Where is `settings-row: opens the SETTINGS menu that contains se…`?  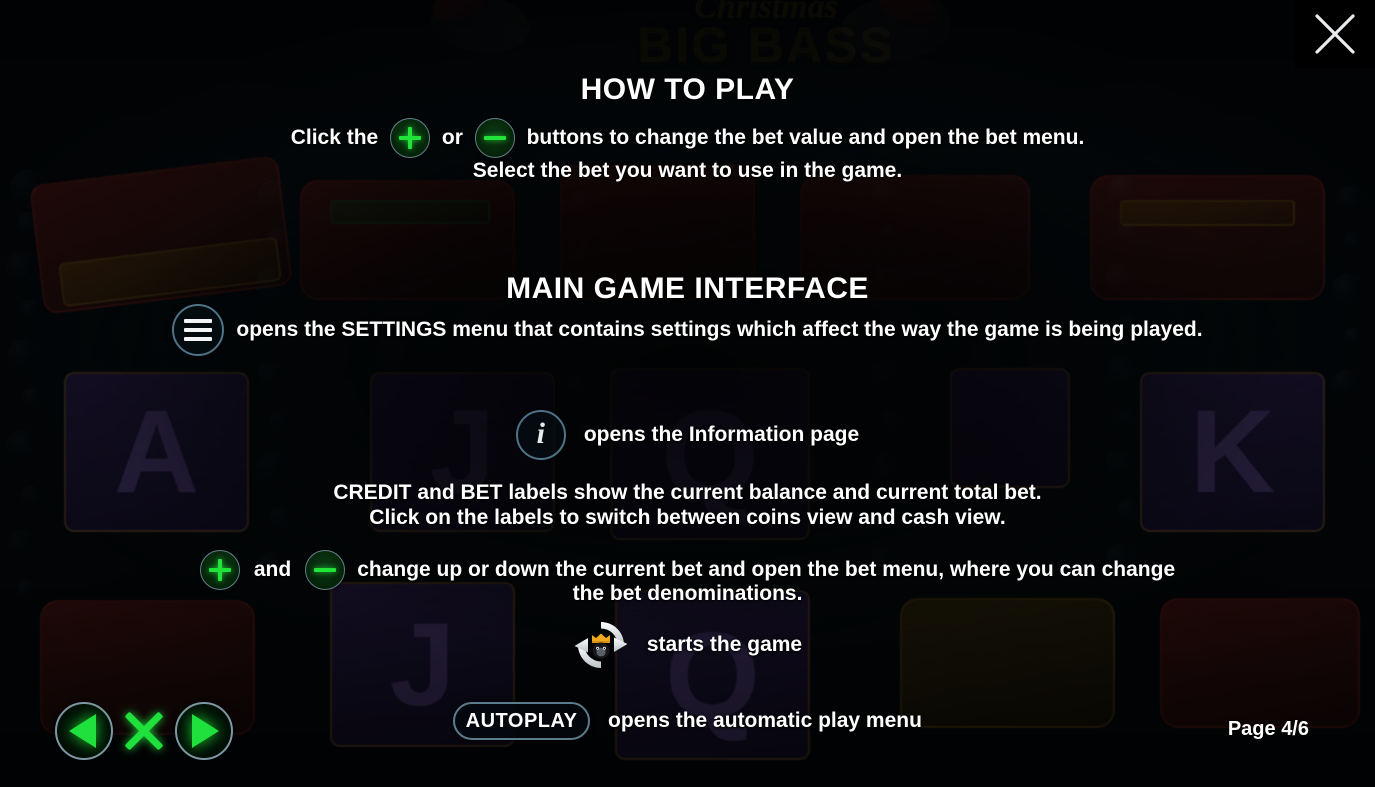 settings-row: opens the SETTINGS menu that contains se… is located at coordinates (687, 330).